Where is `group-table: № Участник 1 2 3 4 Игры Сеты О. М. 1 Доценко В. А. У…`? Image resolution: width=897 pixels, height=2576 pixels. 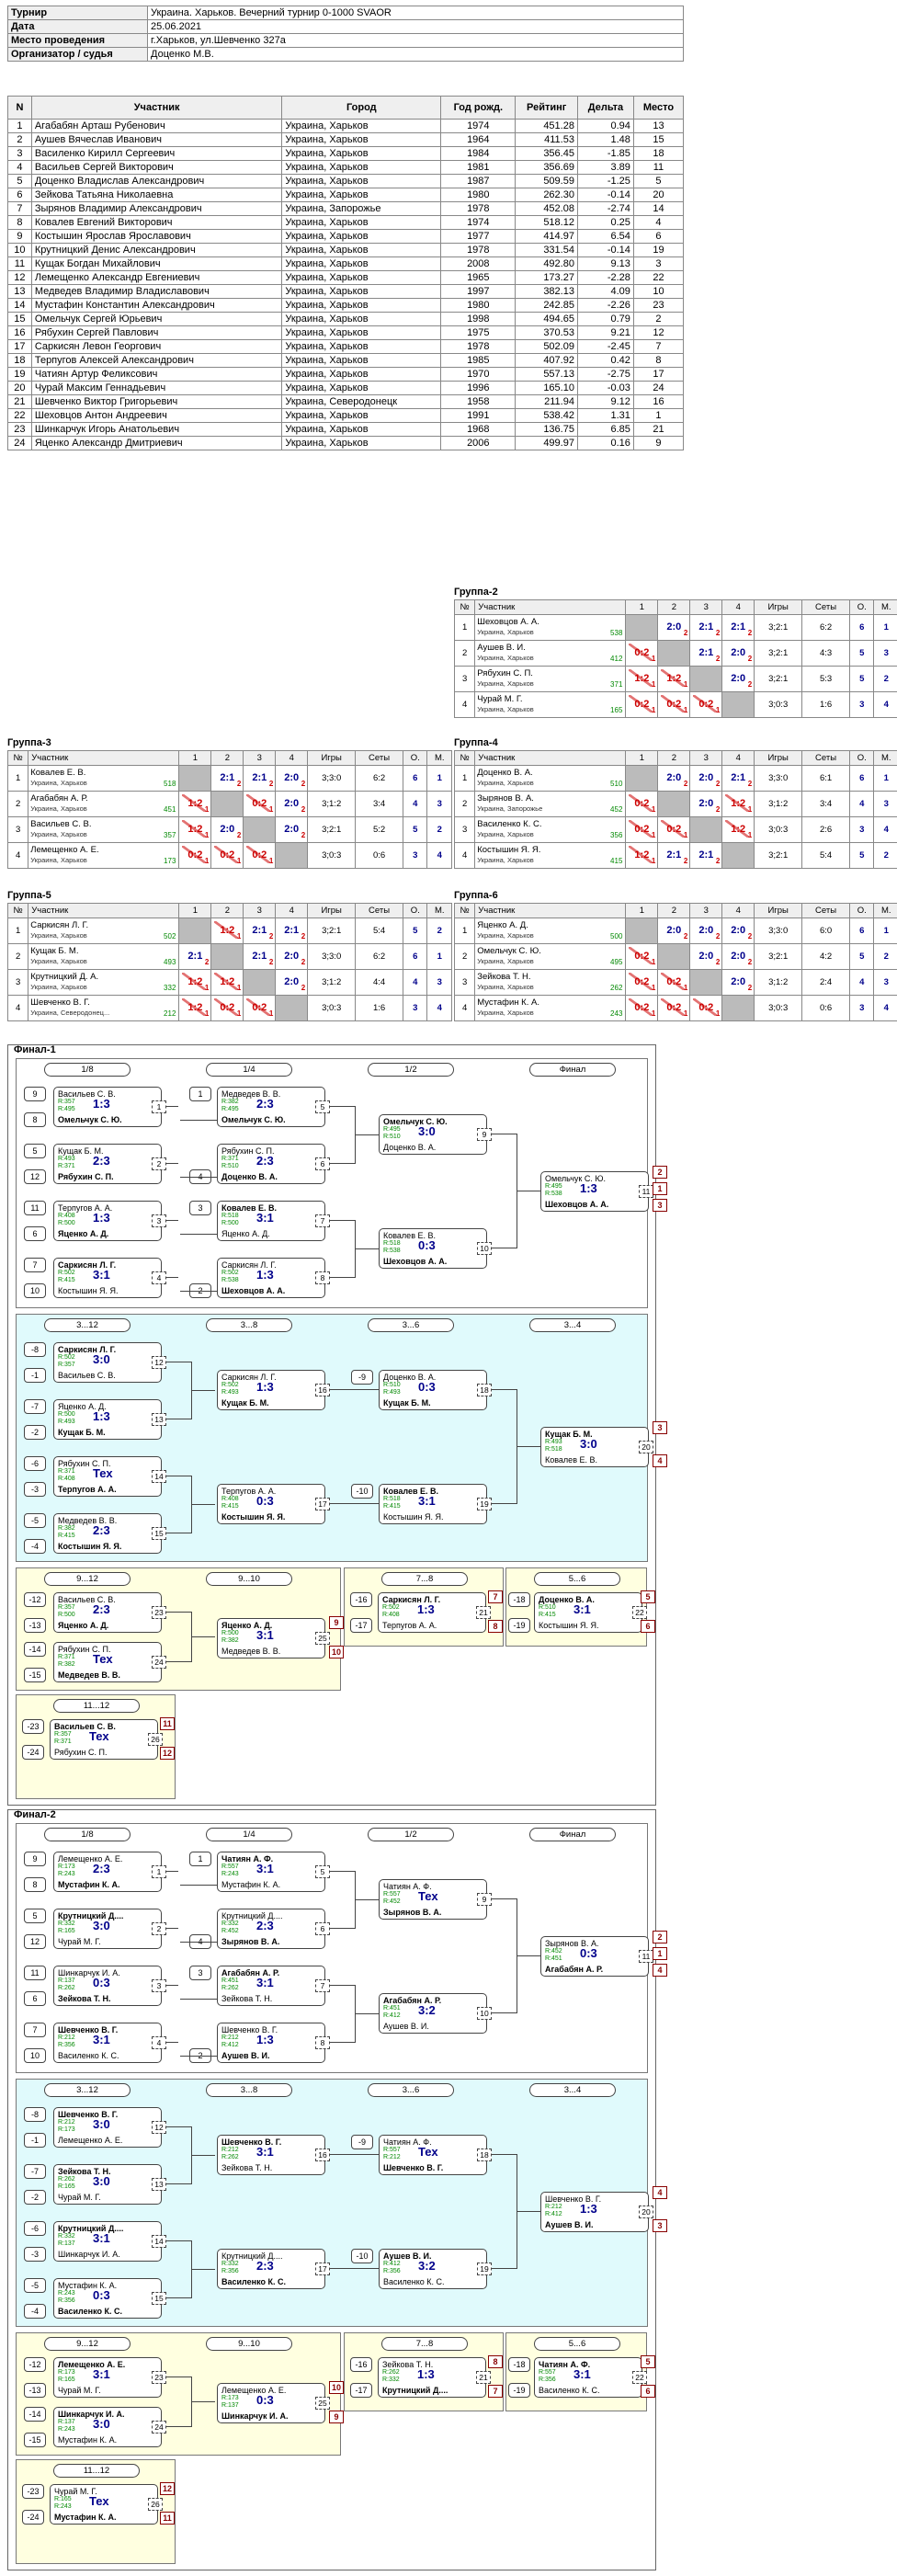
group-table: № Участник 1 2 3 4 Игры Сеты О. М. 1 Доценко В. А. У… is located at coordinates (675, 809).